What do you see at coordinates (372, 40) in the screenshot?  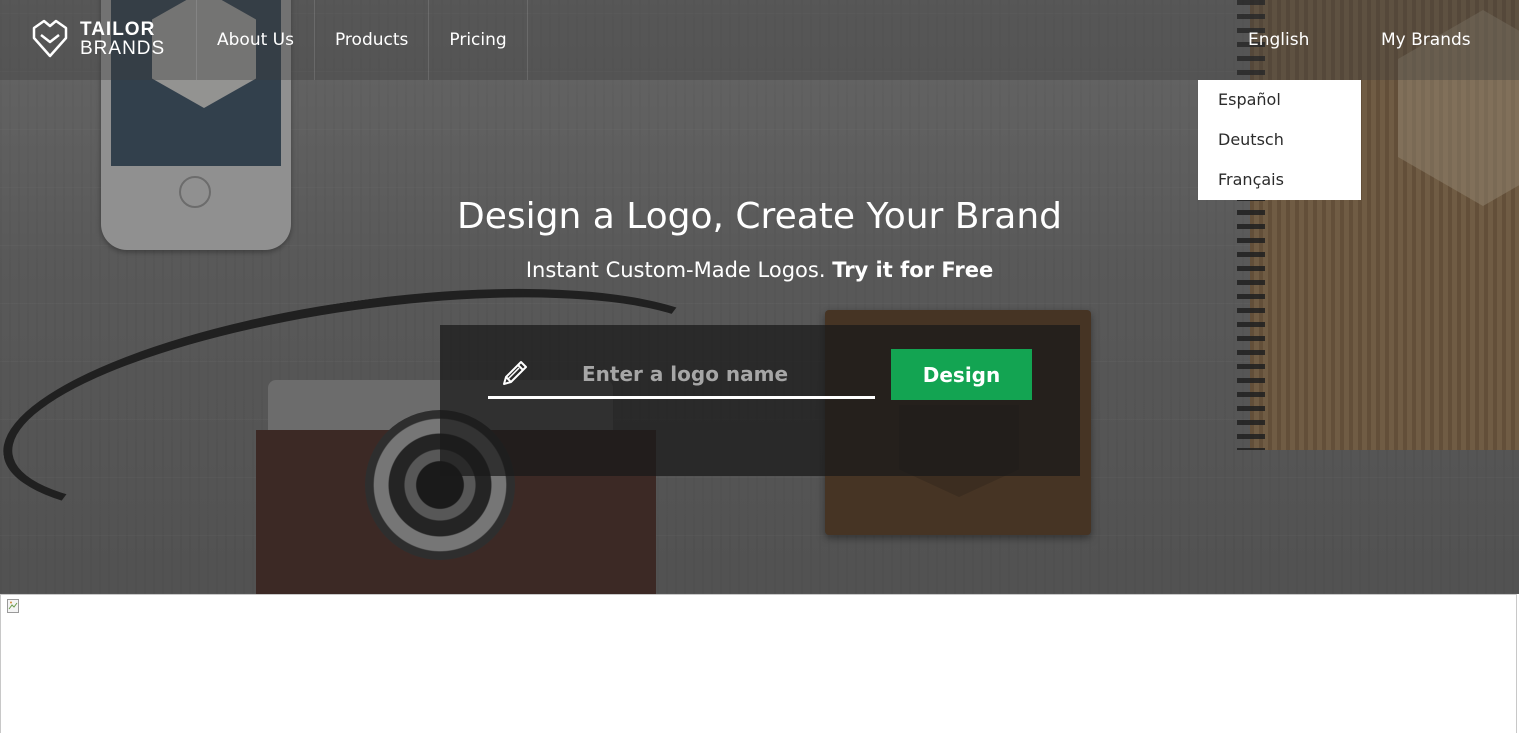 I see `nav-products: Products` at bounding box center [372, 40].